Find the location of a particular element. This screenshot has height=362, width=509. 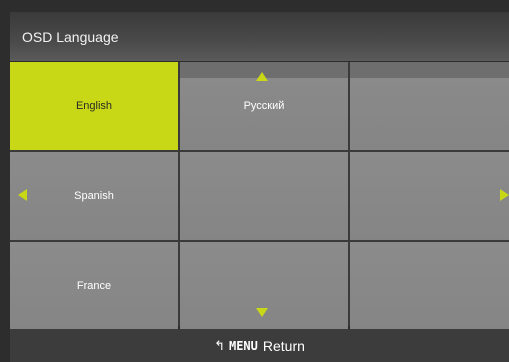

language-option-english: English is located at coordinates (94, 106).